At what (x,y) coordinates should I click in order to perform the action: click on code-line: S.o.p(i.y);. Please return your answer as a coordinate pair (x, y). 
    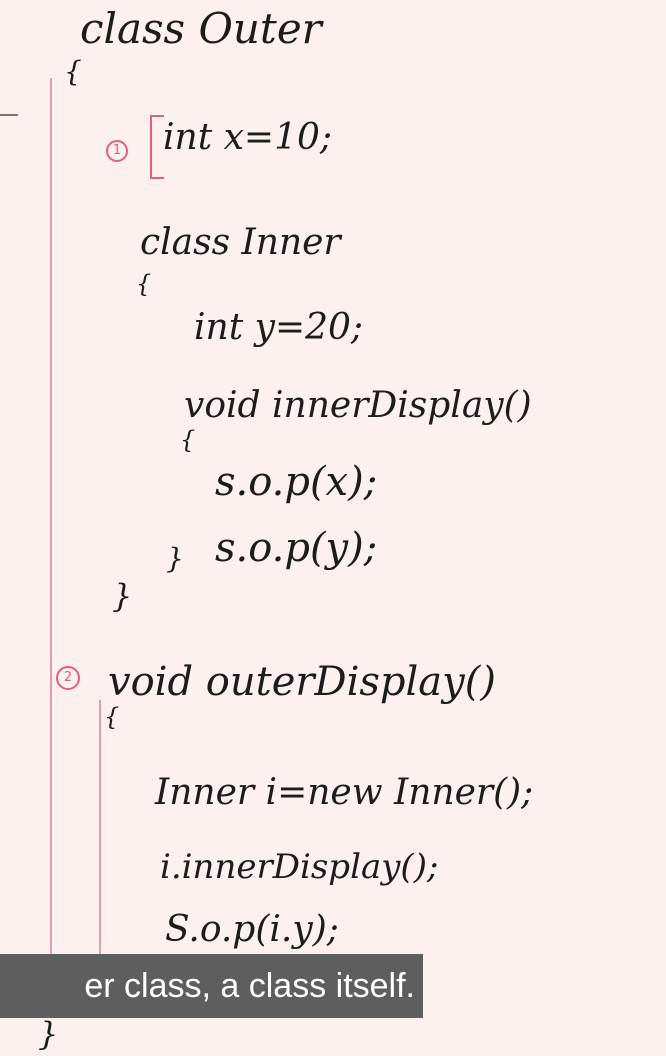
    Looking at the image, I should click on (252, 929).